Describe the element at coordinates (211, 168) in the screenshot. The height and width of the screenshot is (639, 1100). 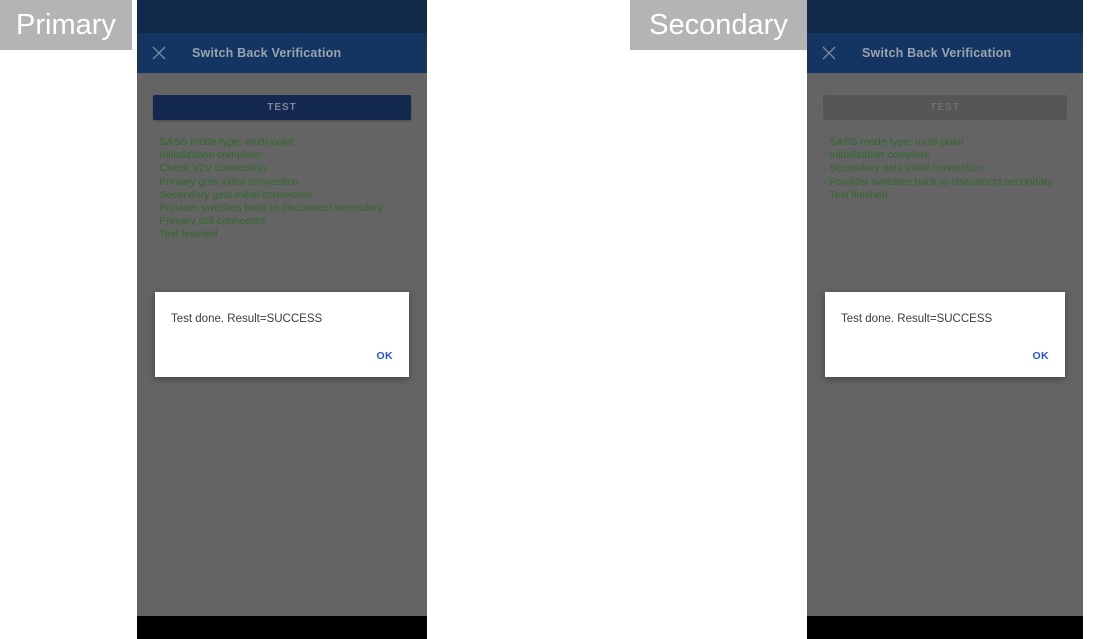
I see `log-line: - Check V2V connection.` at that location.